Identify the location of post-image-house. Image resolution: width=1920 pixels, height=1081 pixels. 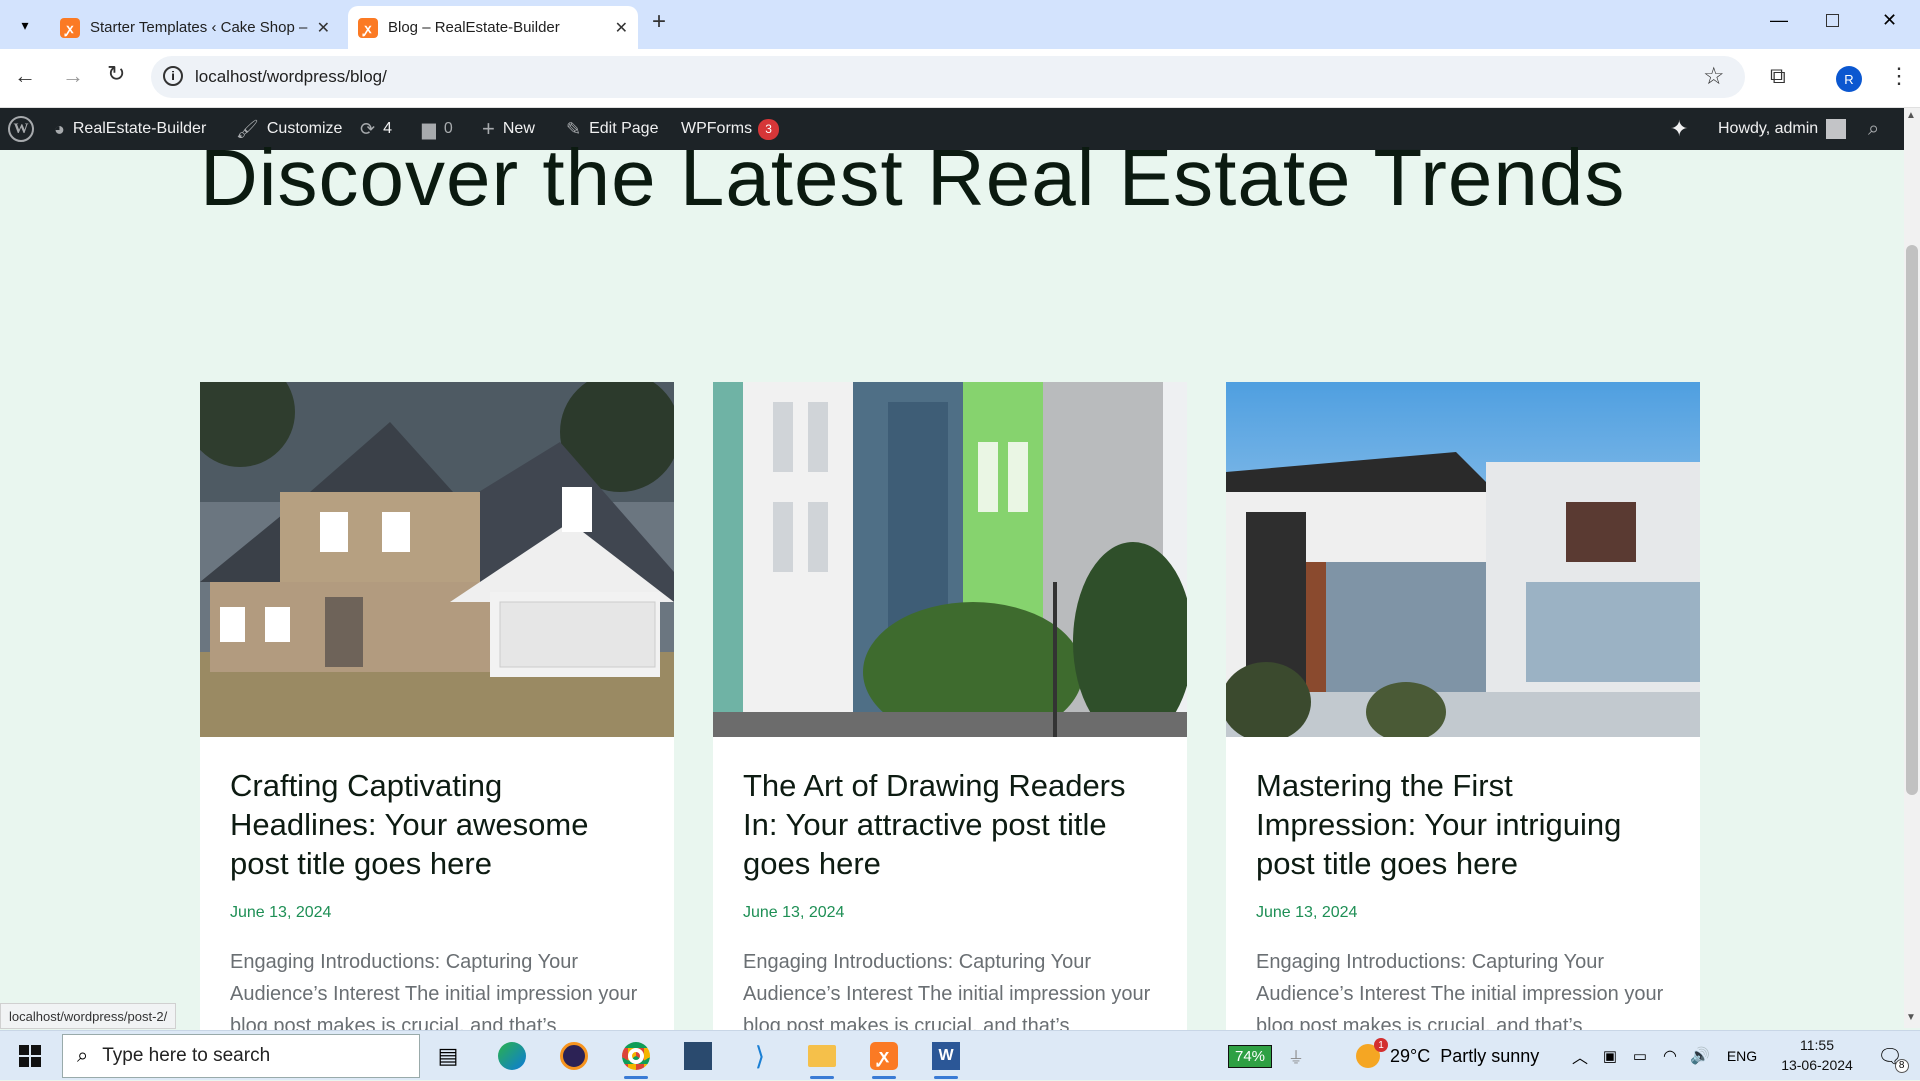
(437, 559).